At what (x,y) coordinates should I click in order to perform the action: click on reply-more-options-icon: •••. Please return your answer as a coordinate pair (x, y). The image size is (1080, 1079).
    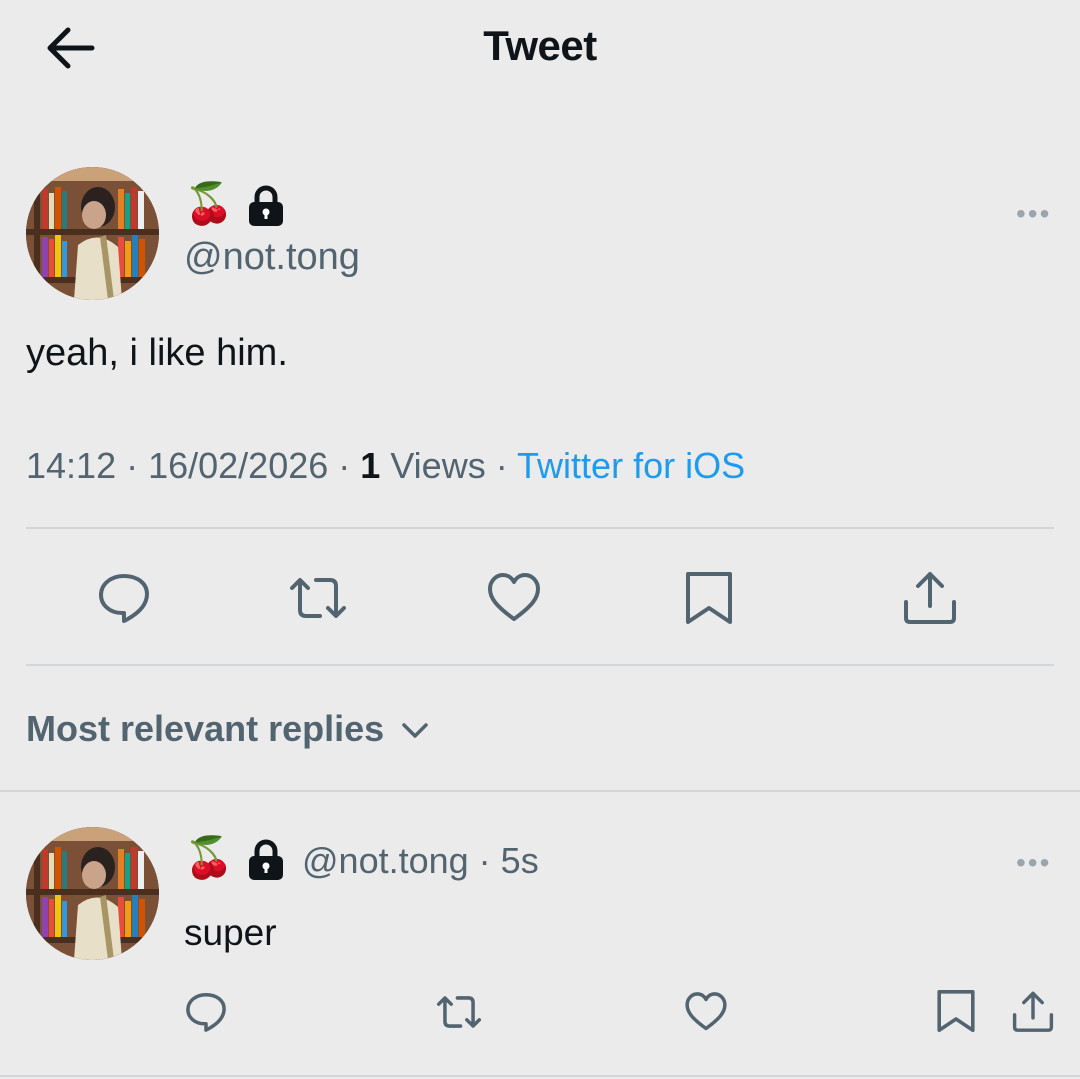
    Looking at the image, I should click on (1033, 863).